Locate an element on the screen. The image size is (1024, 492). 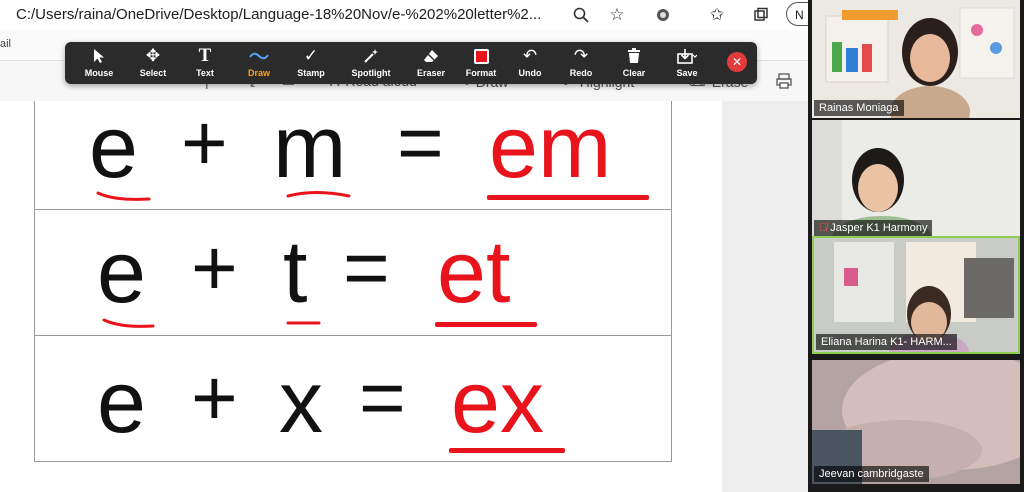
mouse-tool: Mouse is located at coordinates (99, 64).